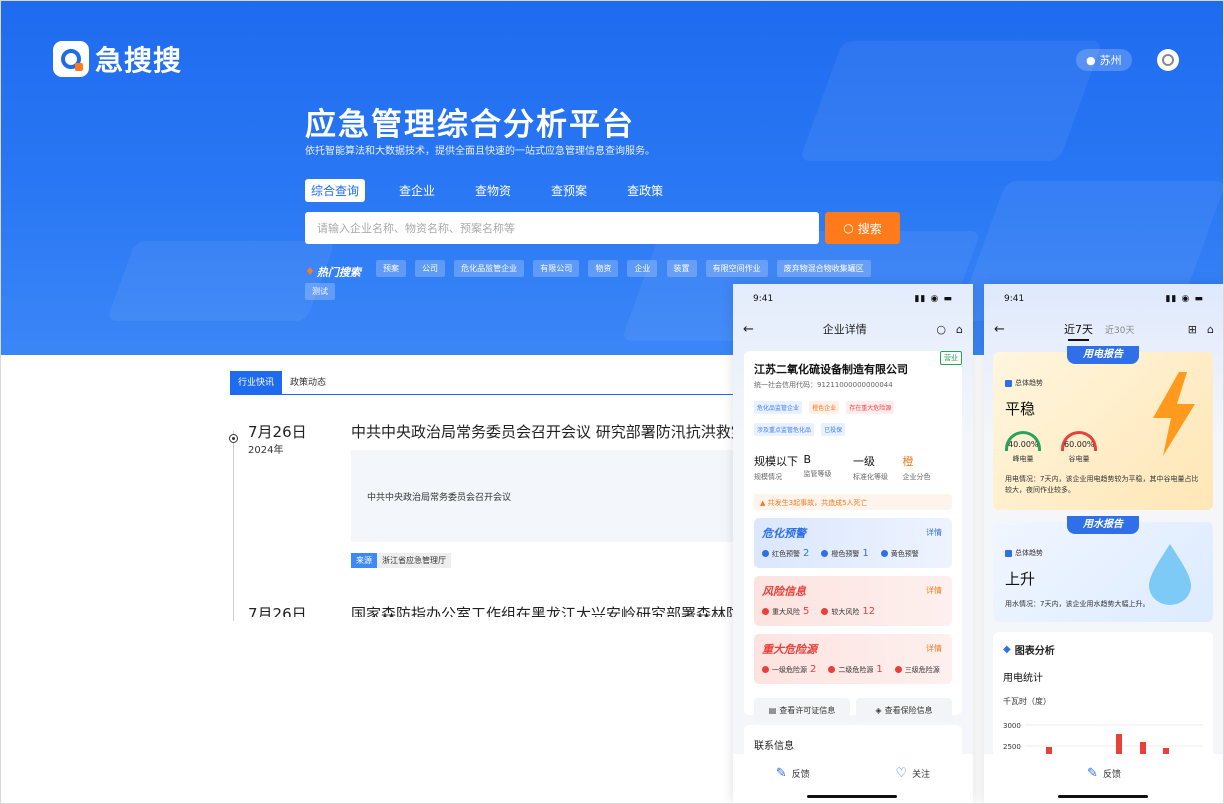  What do you see at coordinates (1168, 60) in the screenshot?
I see `user-avatar` at bounding box center [1168, 60].